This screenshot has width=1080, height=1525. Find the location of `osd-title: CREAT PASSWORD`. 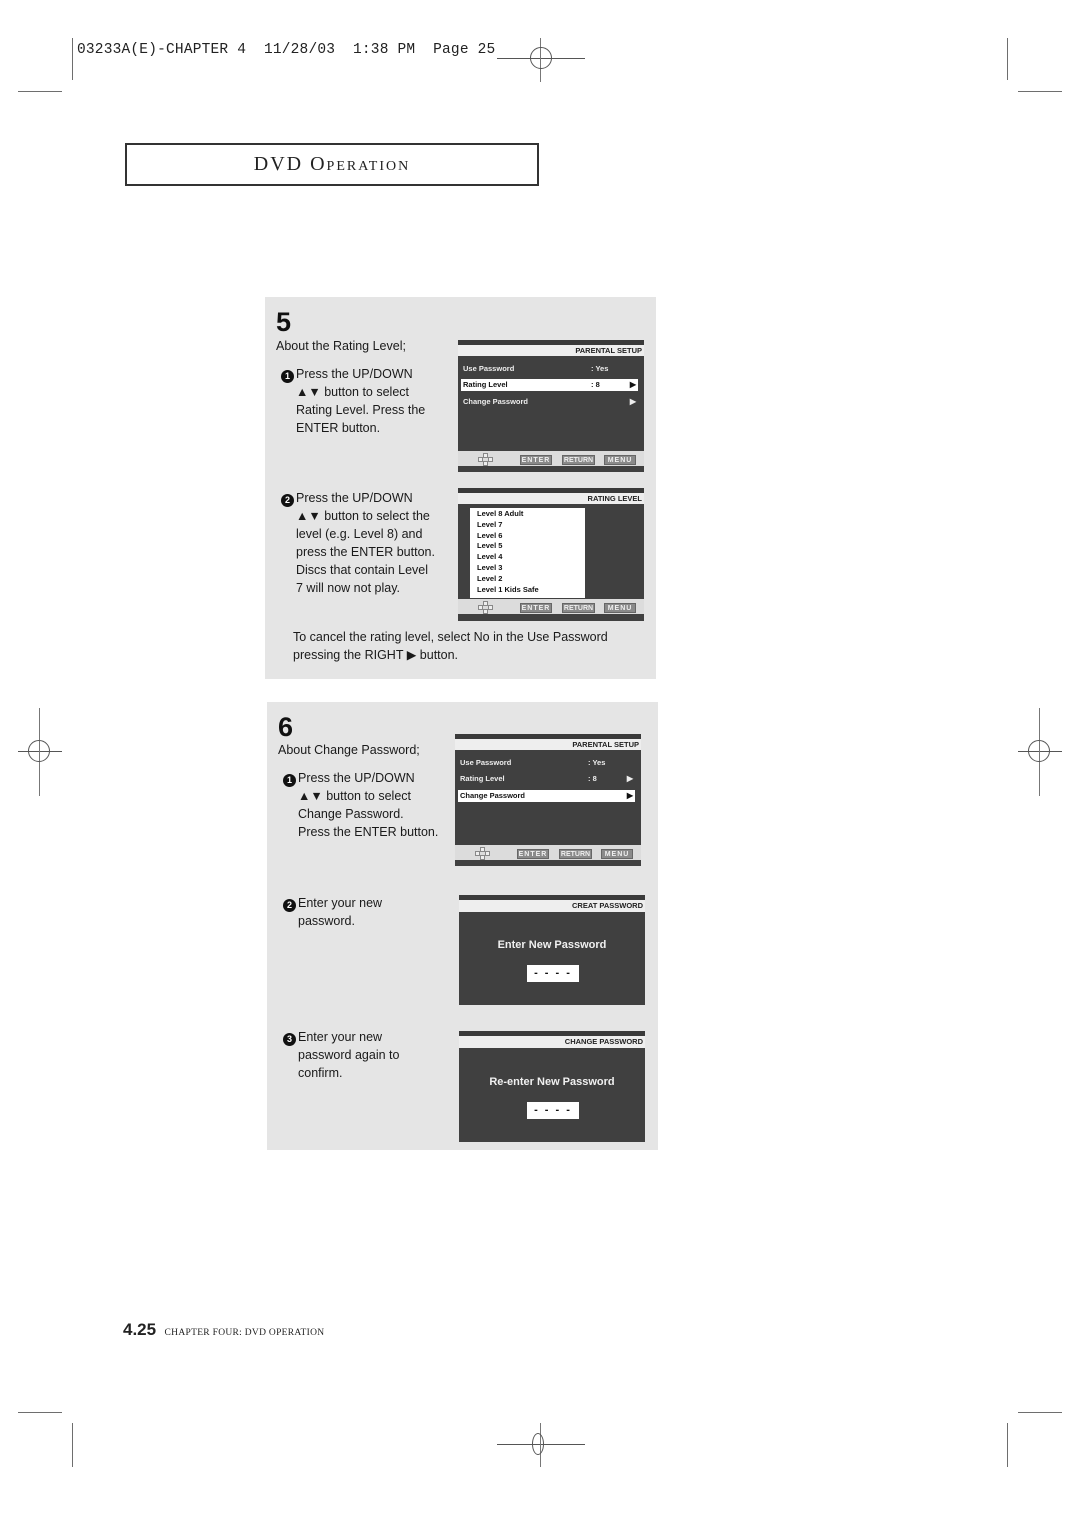

osd-title: CREAT PASSWORD is located at coordinates (552, 906).